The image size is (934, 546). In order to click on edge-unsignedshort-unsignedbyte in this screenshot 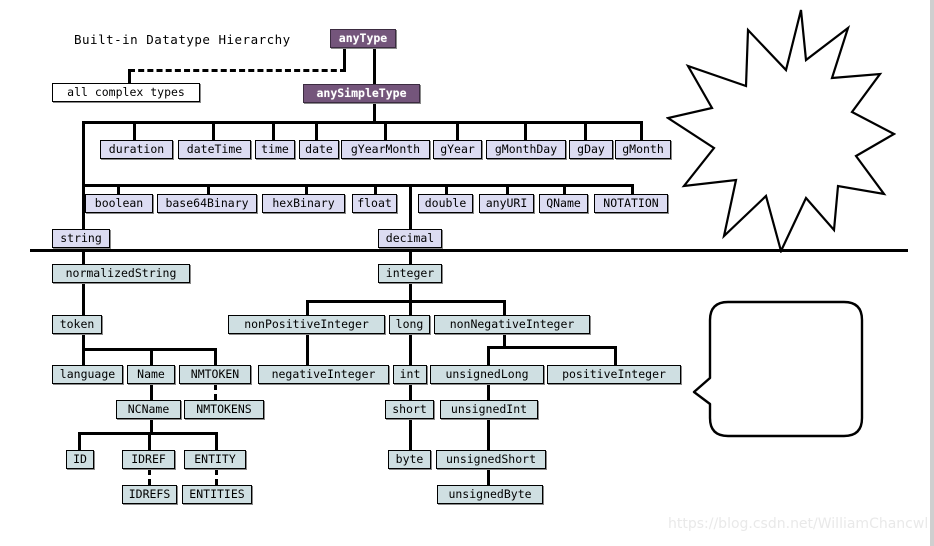, I will do `click(488, 477)`.